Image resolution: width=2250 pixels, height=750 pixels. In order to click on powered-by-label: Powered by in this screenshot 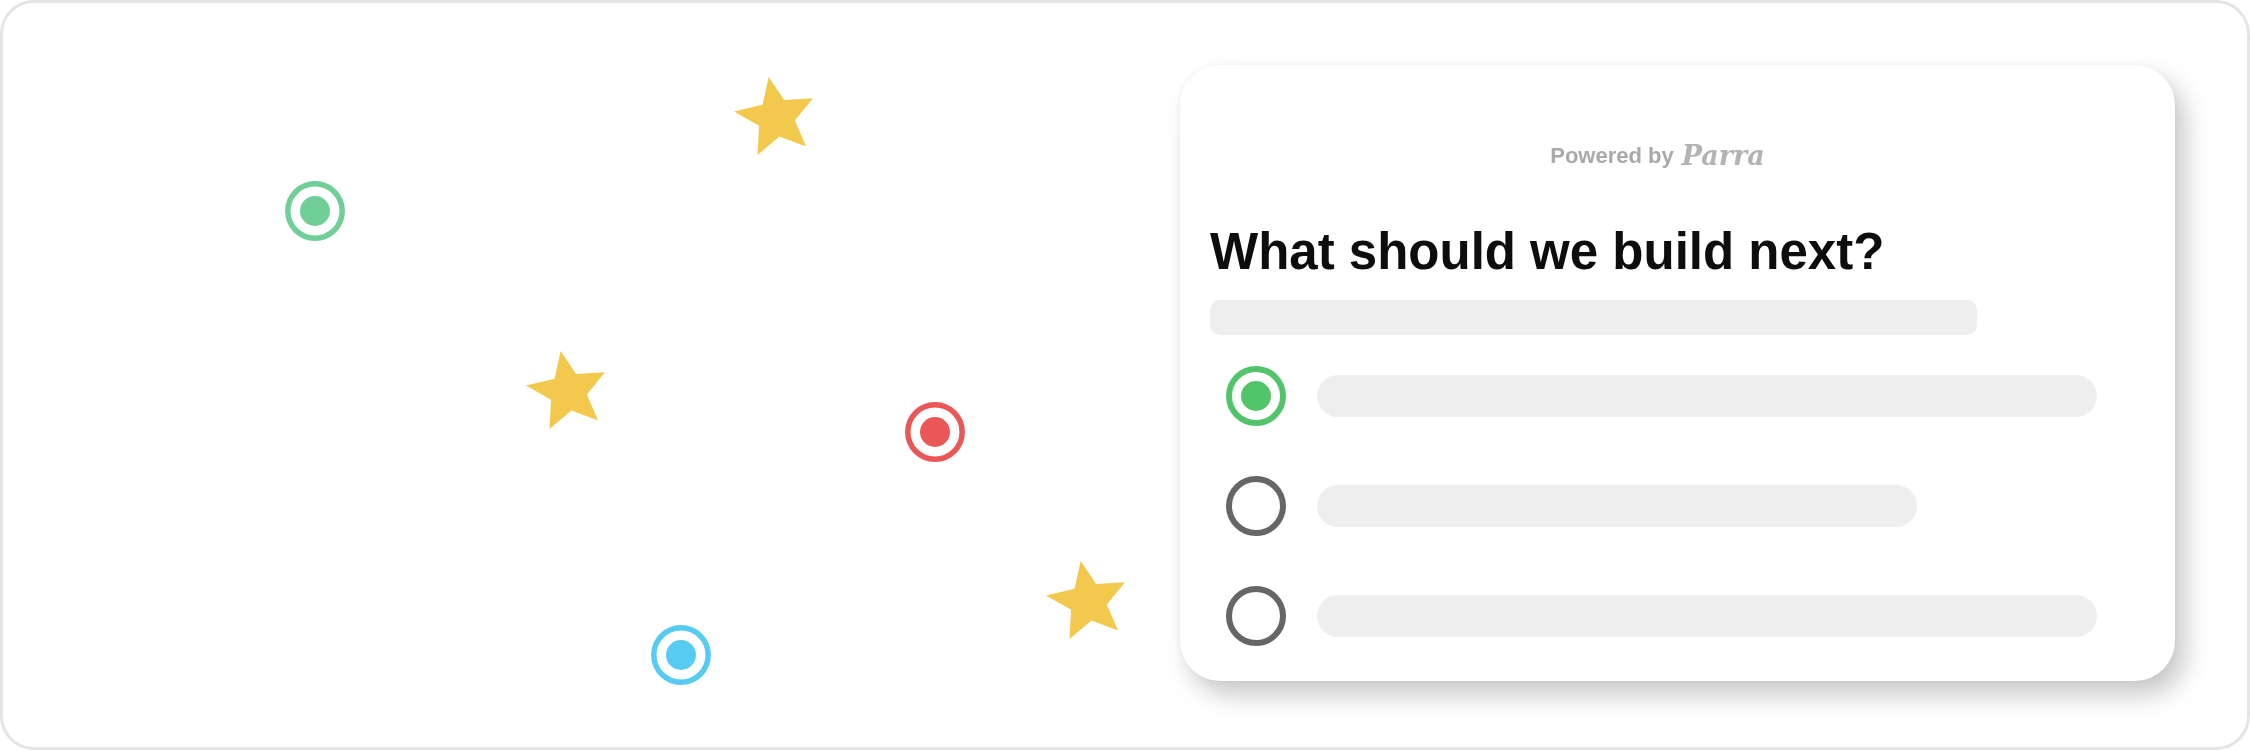, I will do `click(1612, 156)`.